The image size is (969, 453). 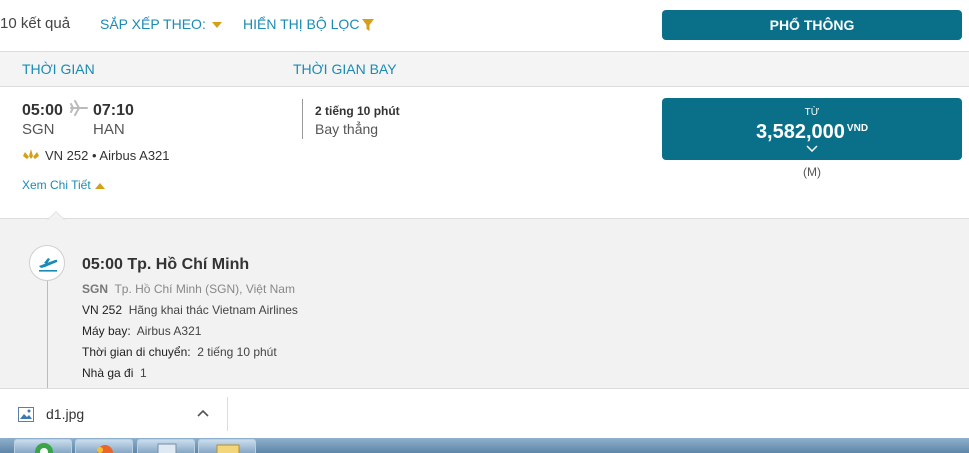 What do you see at coordinates (368, 24) in the screenshot?
I see `filter-icon` at bounding box center [368, 24].